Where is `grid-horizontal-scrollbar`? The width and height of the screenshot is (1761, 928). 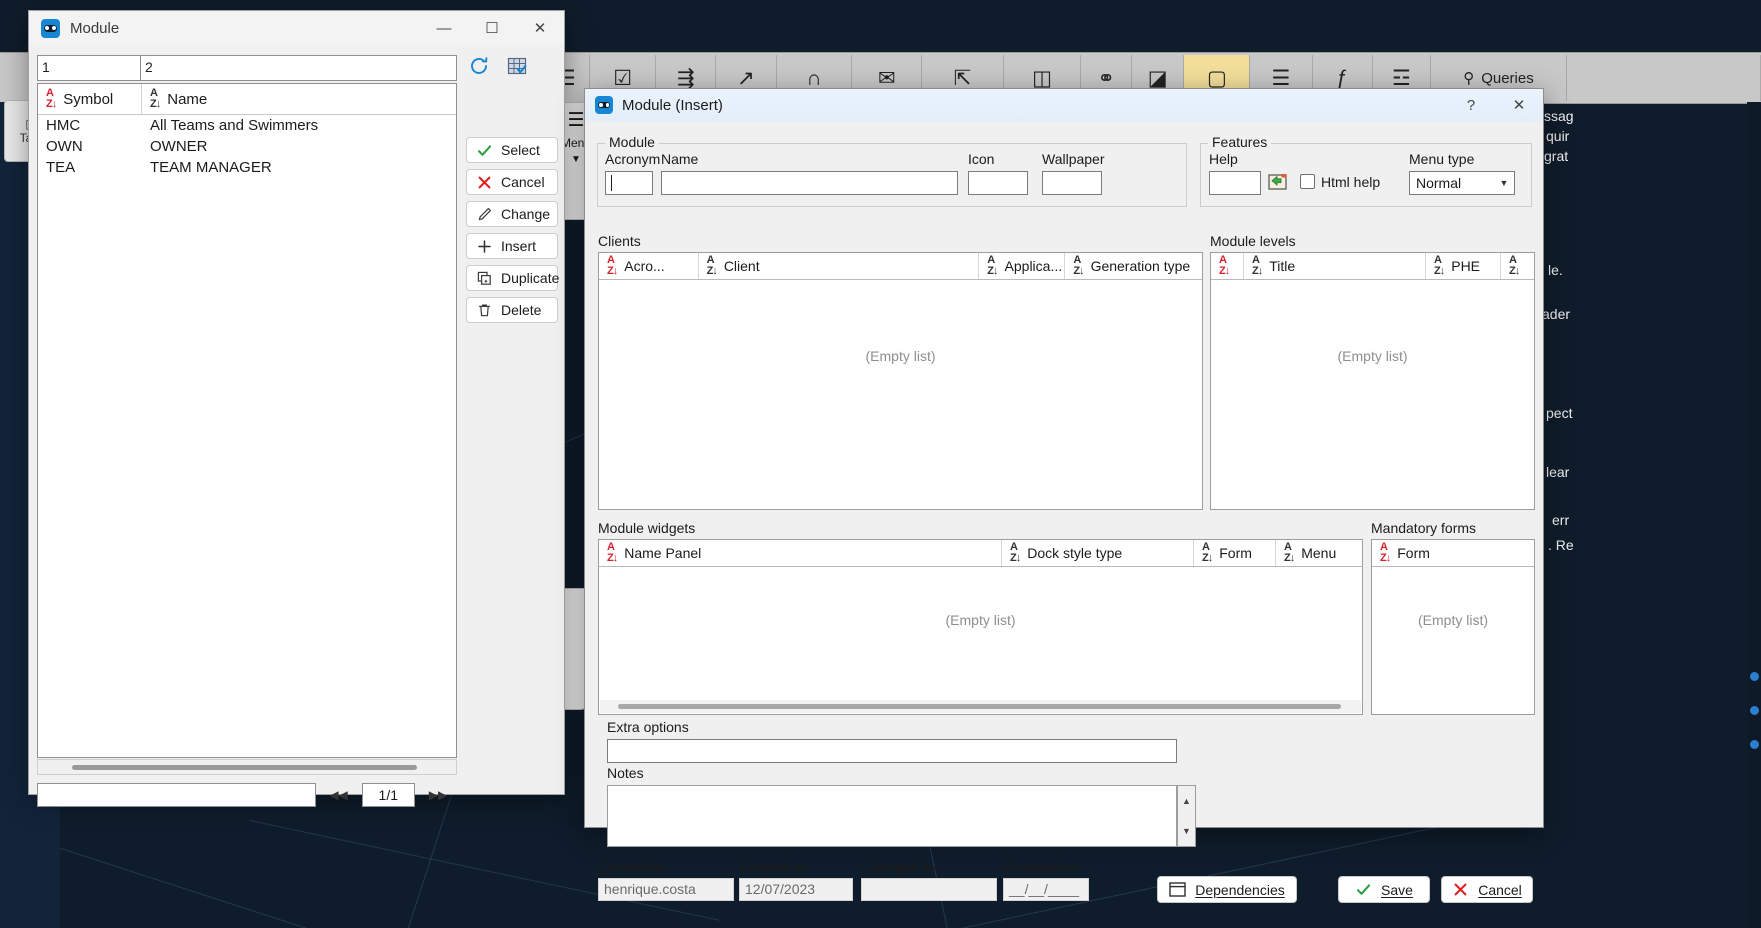
grid-horizontal-scrollbar is located at coordinates (247, 767).